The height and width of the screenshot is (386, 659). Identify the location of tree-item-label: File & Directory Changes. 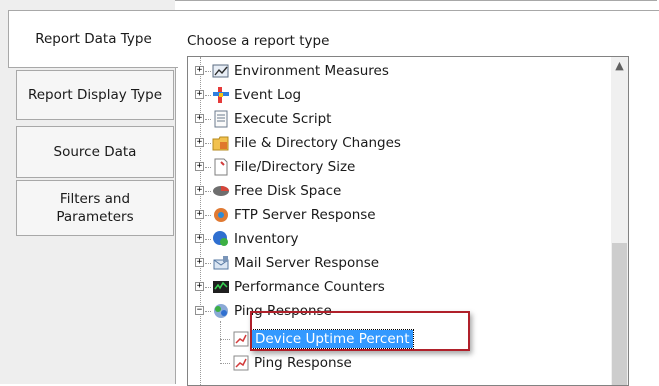
(317, 143).